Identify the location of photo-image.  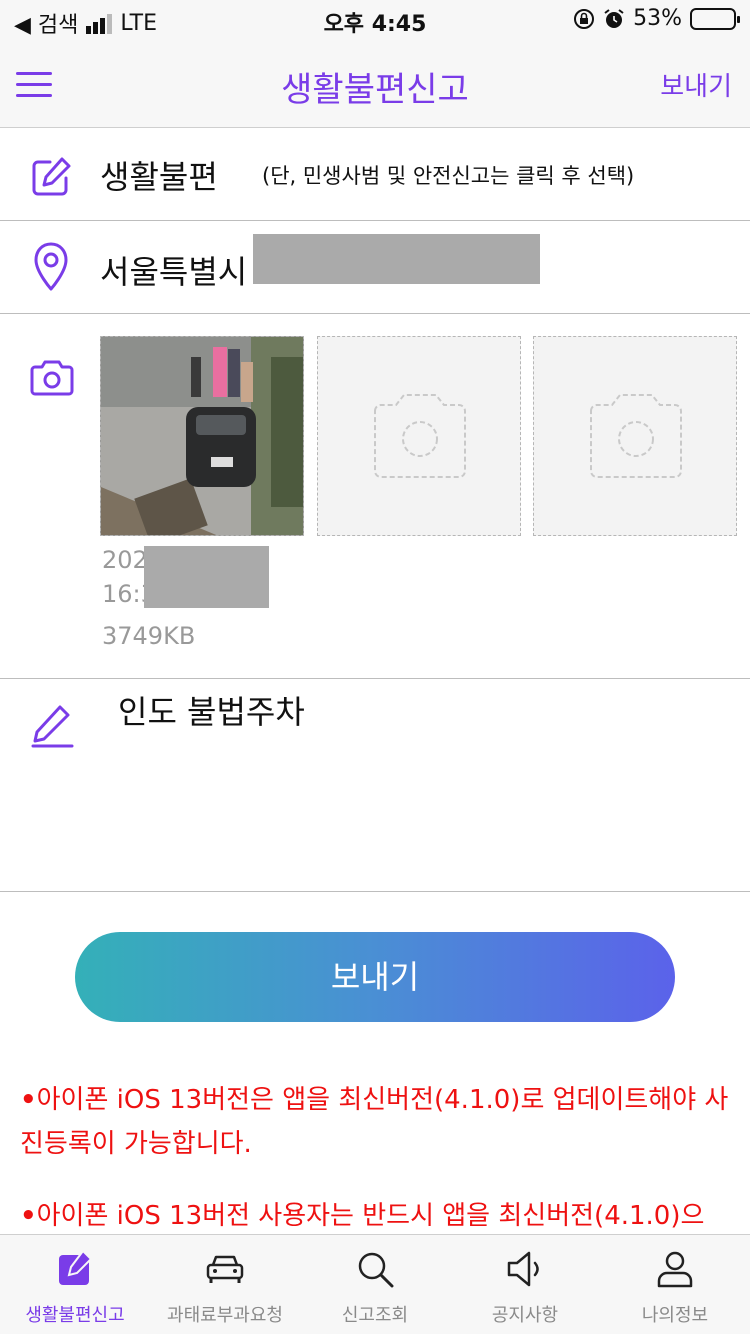
(202, 436).